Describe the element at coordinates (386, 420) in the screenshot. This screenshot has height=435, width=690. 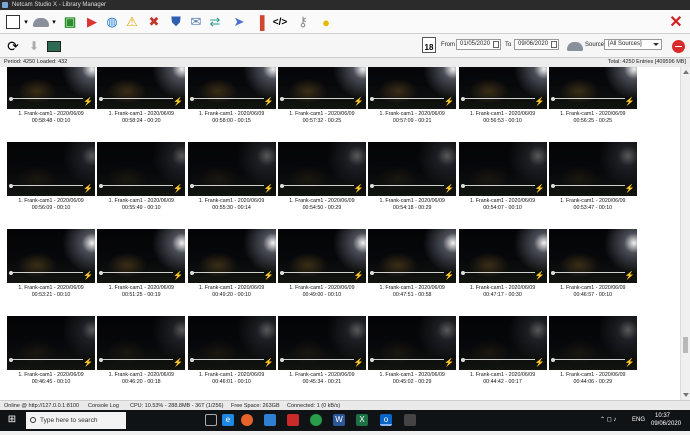
I see `taskbar-netcam: o` at that location.